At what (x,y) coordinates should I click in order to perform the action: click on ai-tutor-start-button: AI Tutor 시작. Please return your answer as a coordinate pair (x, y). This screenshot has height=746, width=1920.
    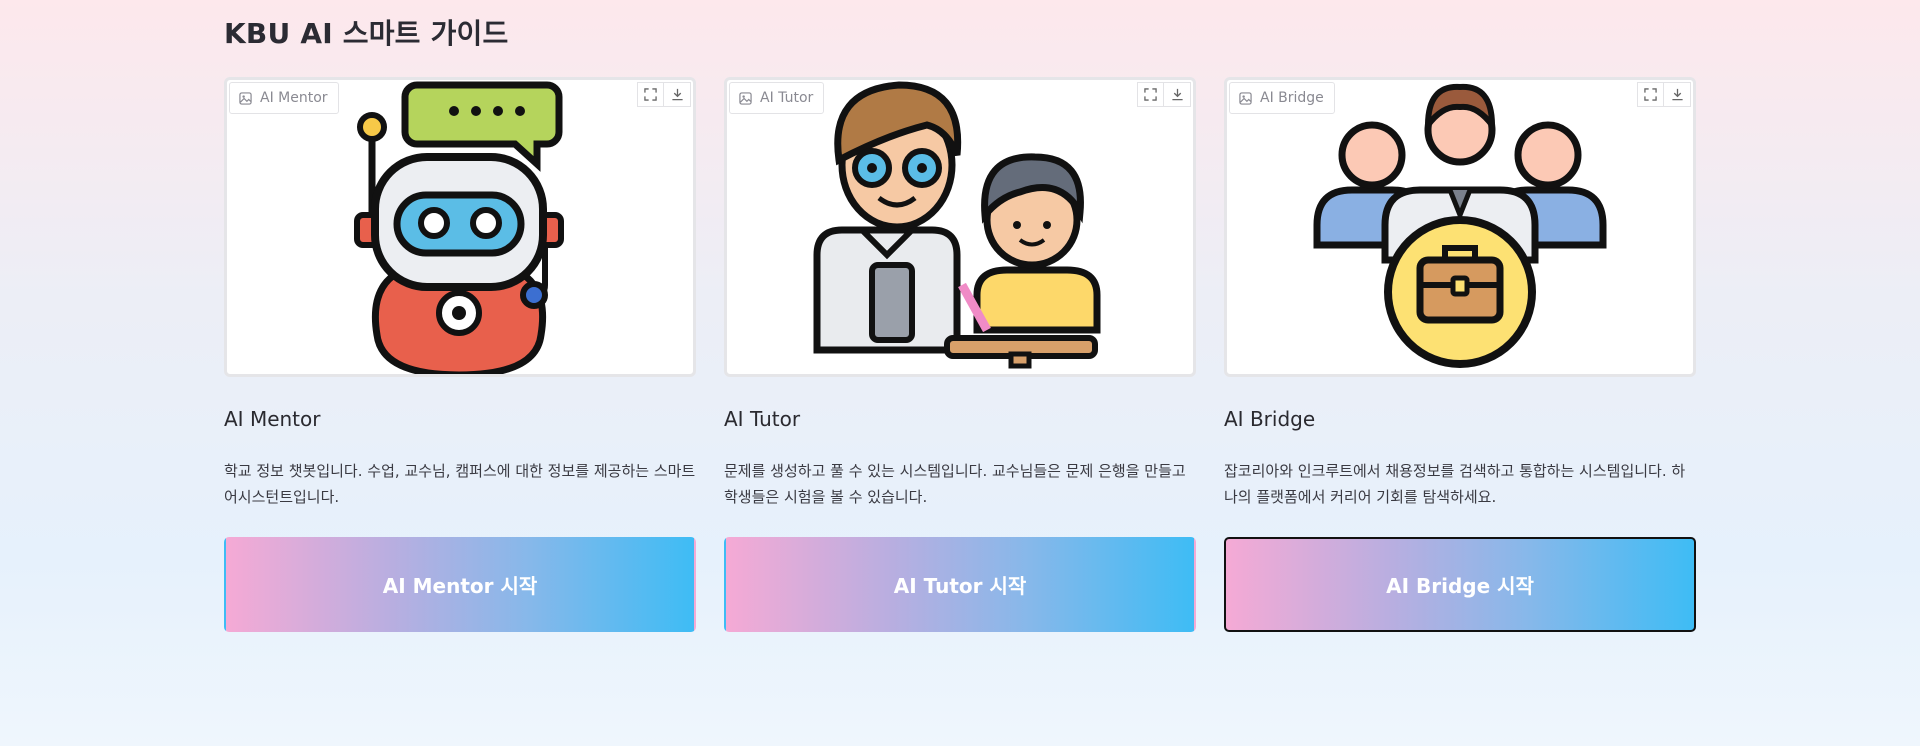
    Looking at the image, I should click on (960, 584).